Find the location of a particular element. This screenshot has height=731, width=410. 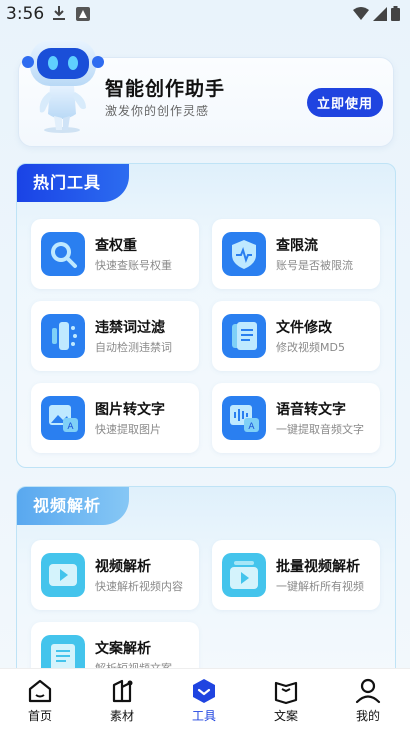

tool-subtitle: 快速解析视频内容 is located at coordinates (139, 586).